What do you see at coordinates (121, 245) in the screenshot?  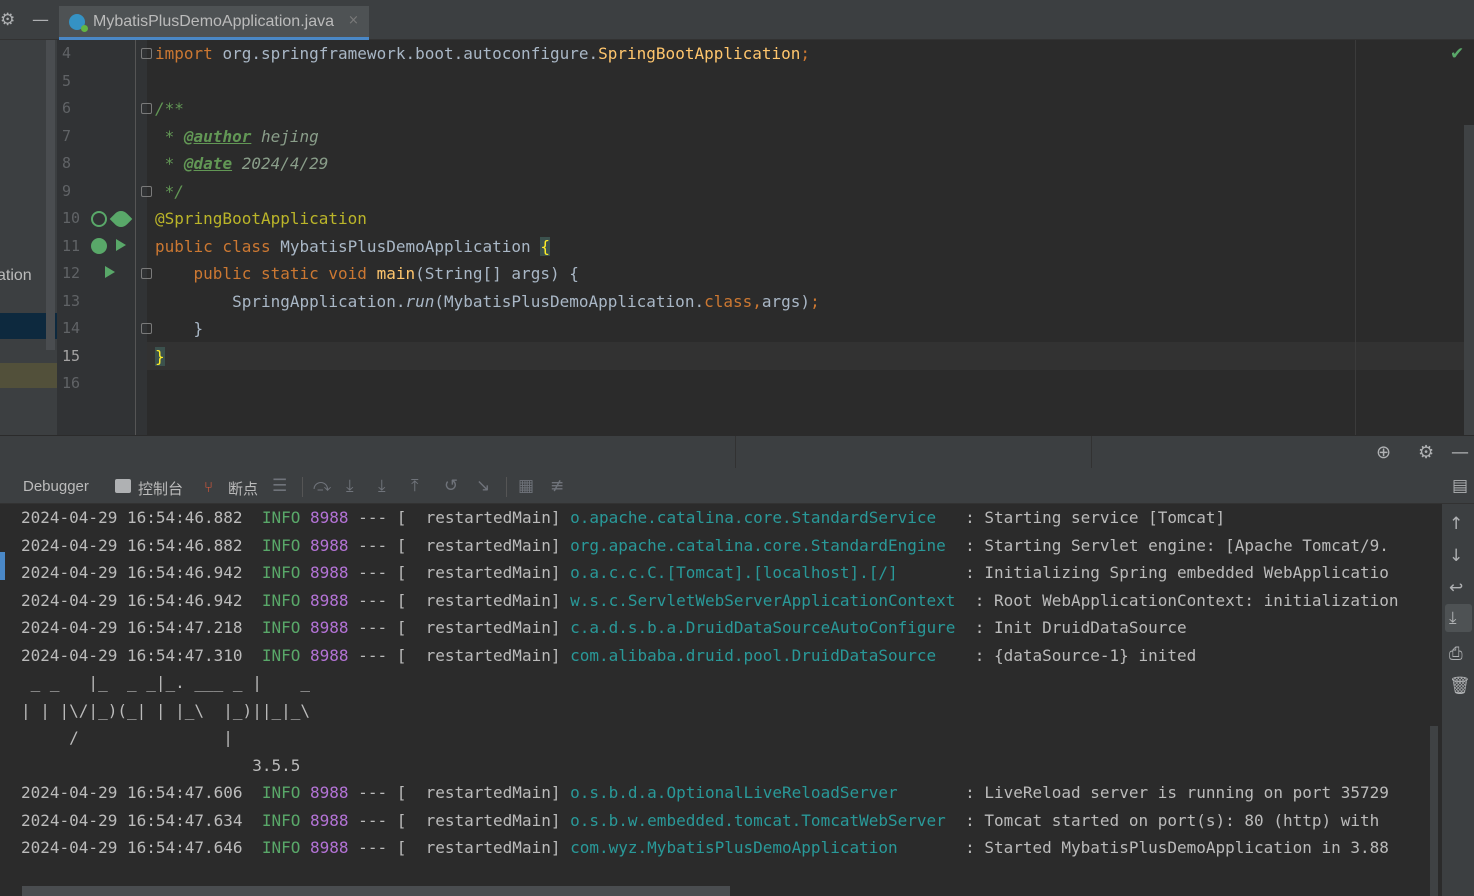 I see `run-class-icon` at bounding box center [121, 245].